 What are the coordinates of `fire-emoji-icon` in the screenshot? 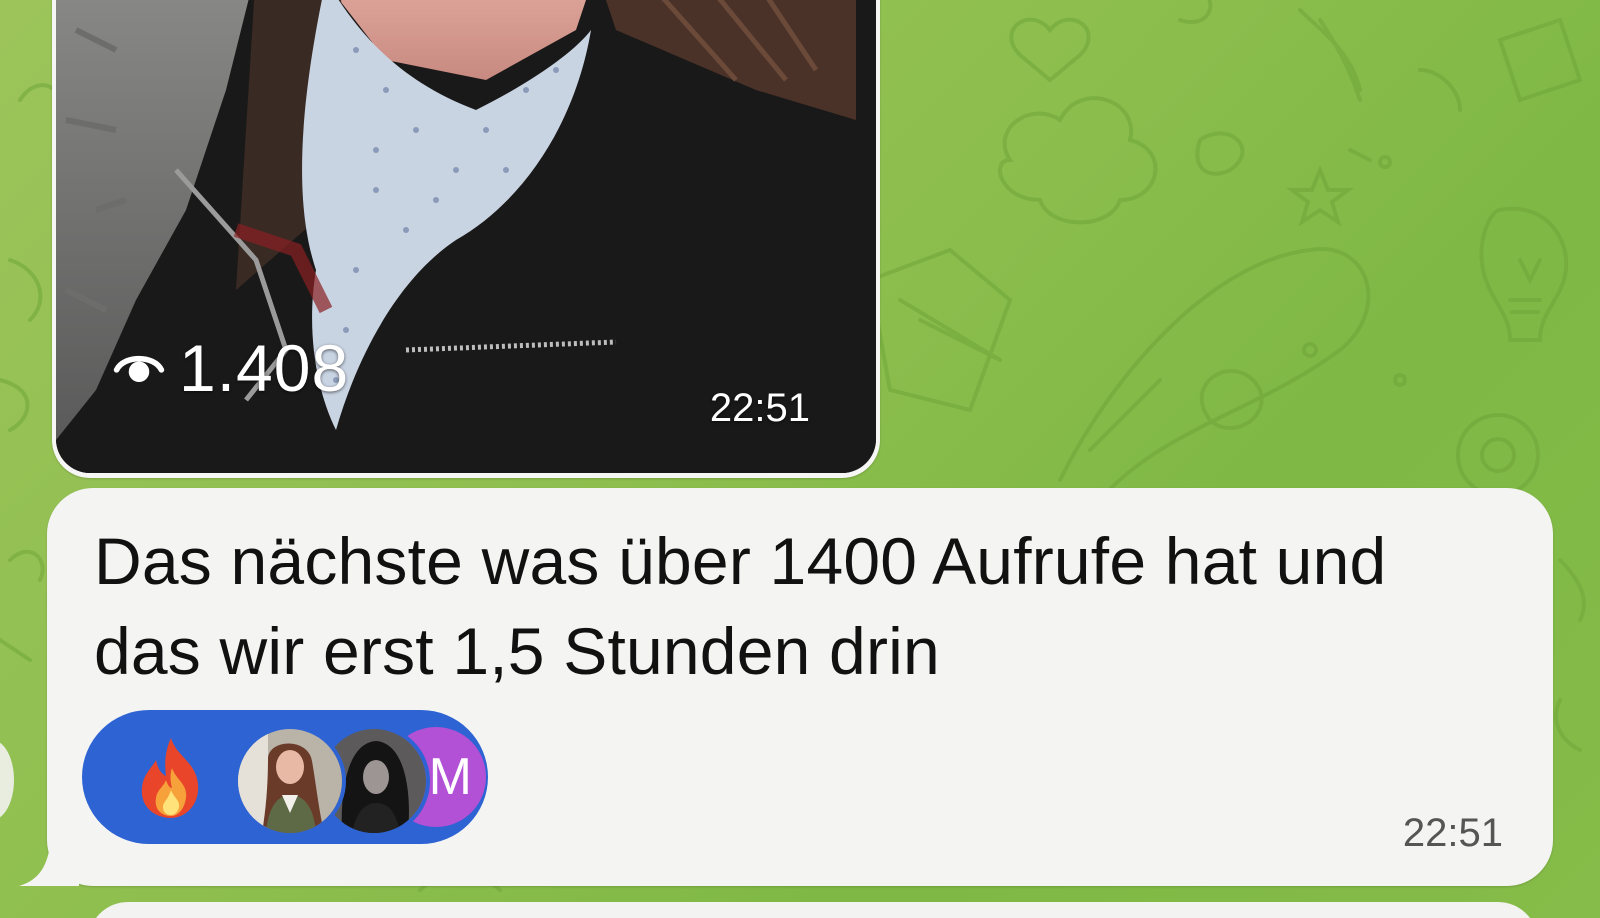 It's located at (170, 778).